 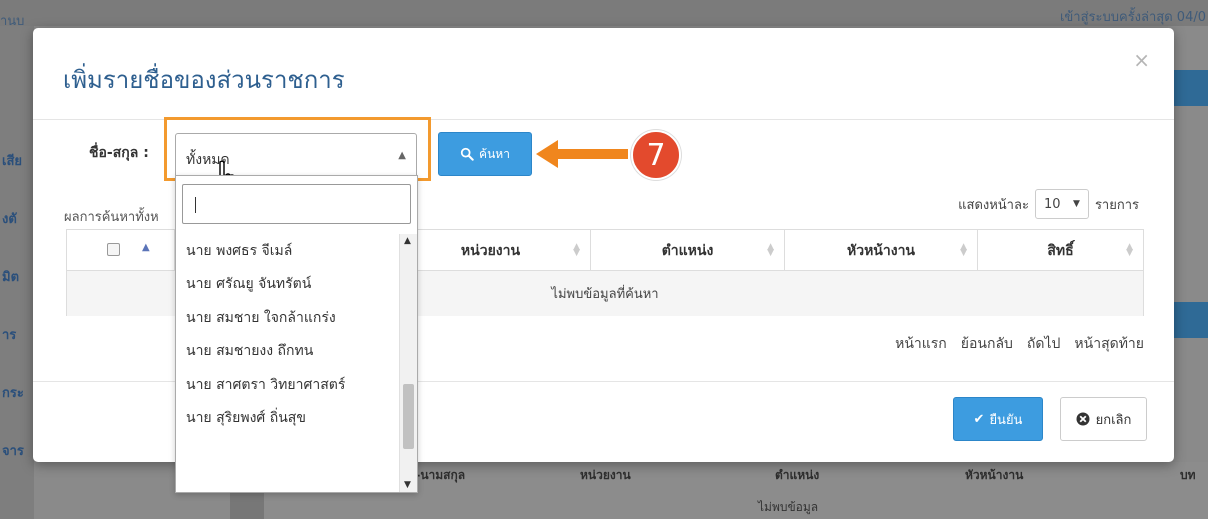 What do you see at coordinates (9, 218) in the screenshot?
I see `sidebar-item: งตั` at bounding box center [9, 218].